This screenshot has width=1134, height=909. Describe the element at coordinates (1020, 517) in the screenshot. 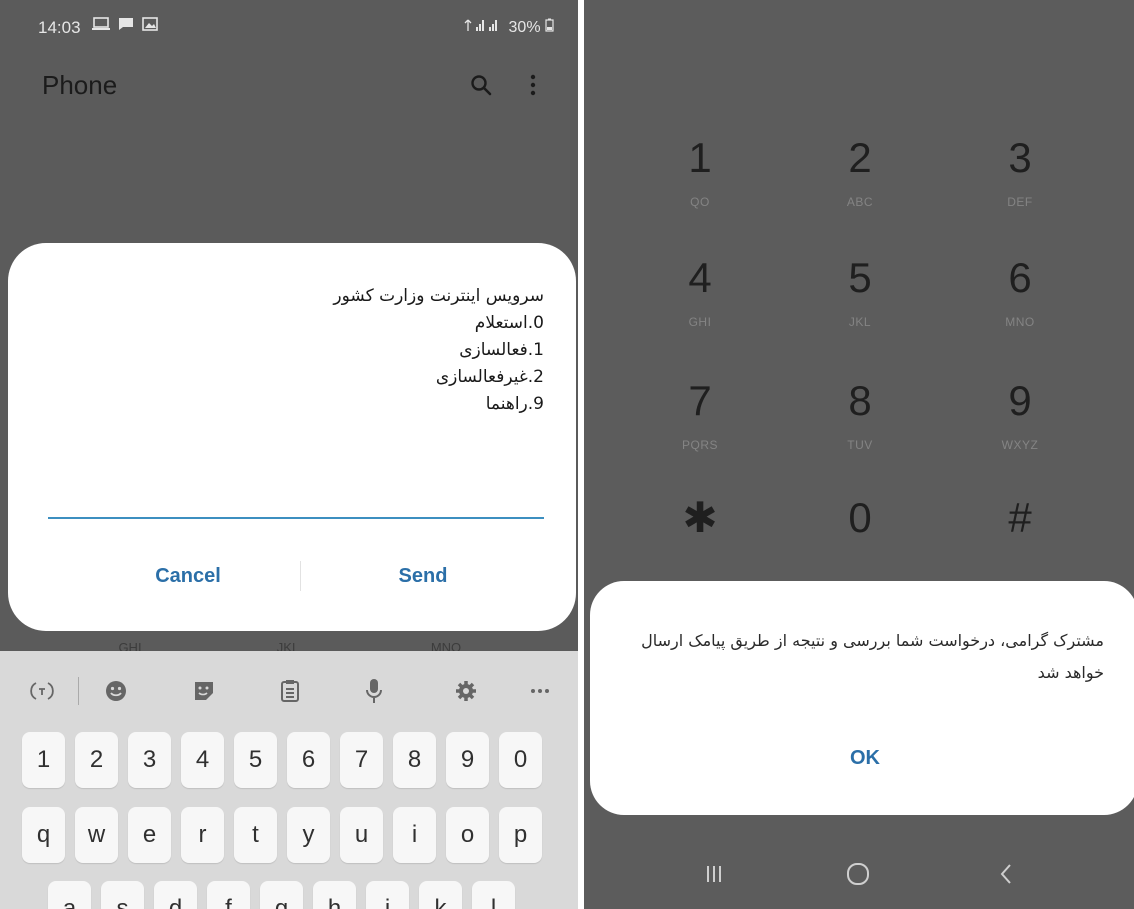

I see `dial-digit: #` at that location.